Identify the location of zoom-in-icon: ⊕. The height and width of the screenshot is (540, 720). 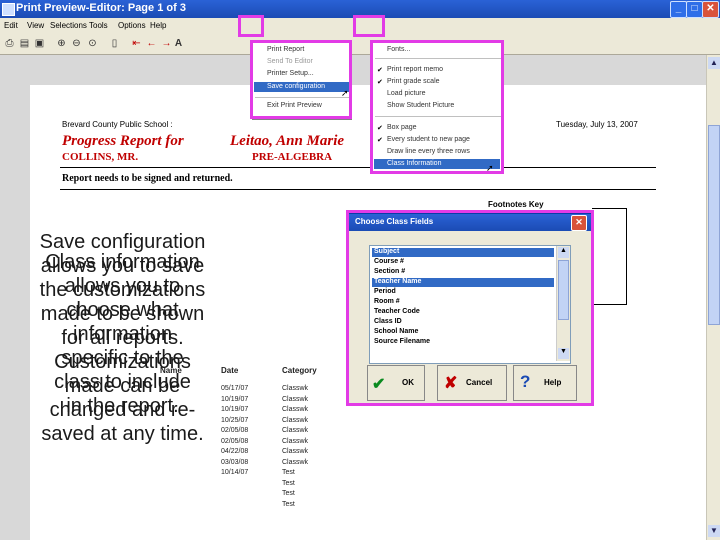
(61, 43).